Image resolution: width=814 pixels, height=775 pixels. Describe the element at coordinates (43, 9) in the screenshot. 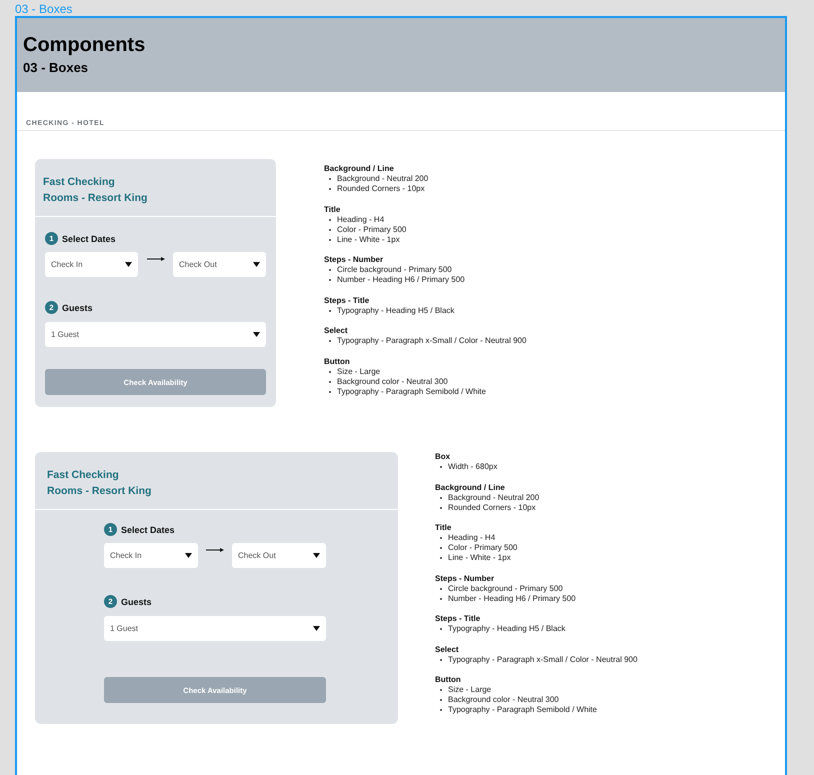

I see `frame-label: 03 - Boxes` at that location.